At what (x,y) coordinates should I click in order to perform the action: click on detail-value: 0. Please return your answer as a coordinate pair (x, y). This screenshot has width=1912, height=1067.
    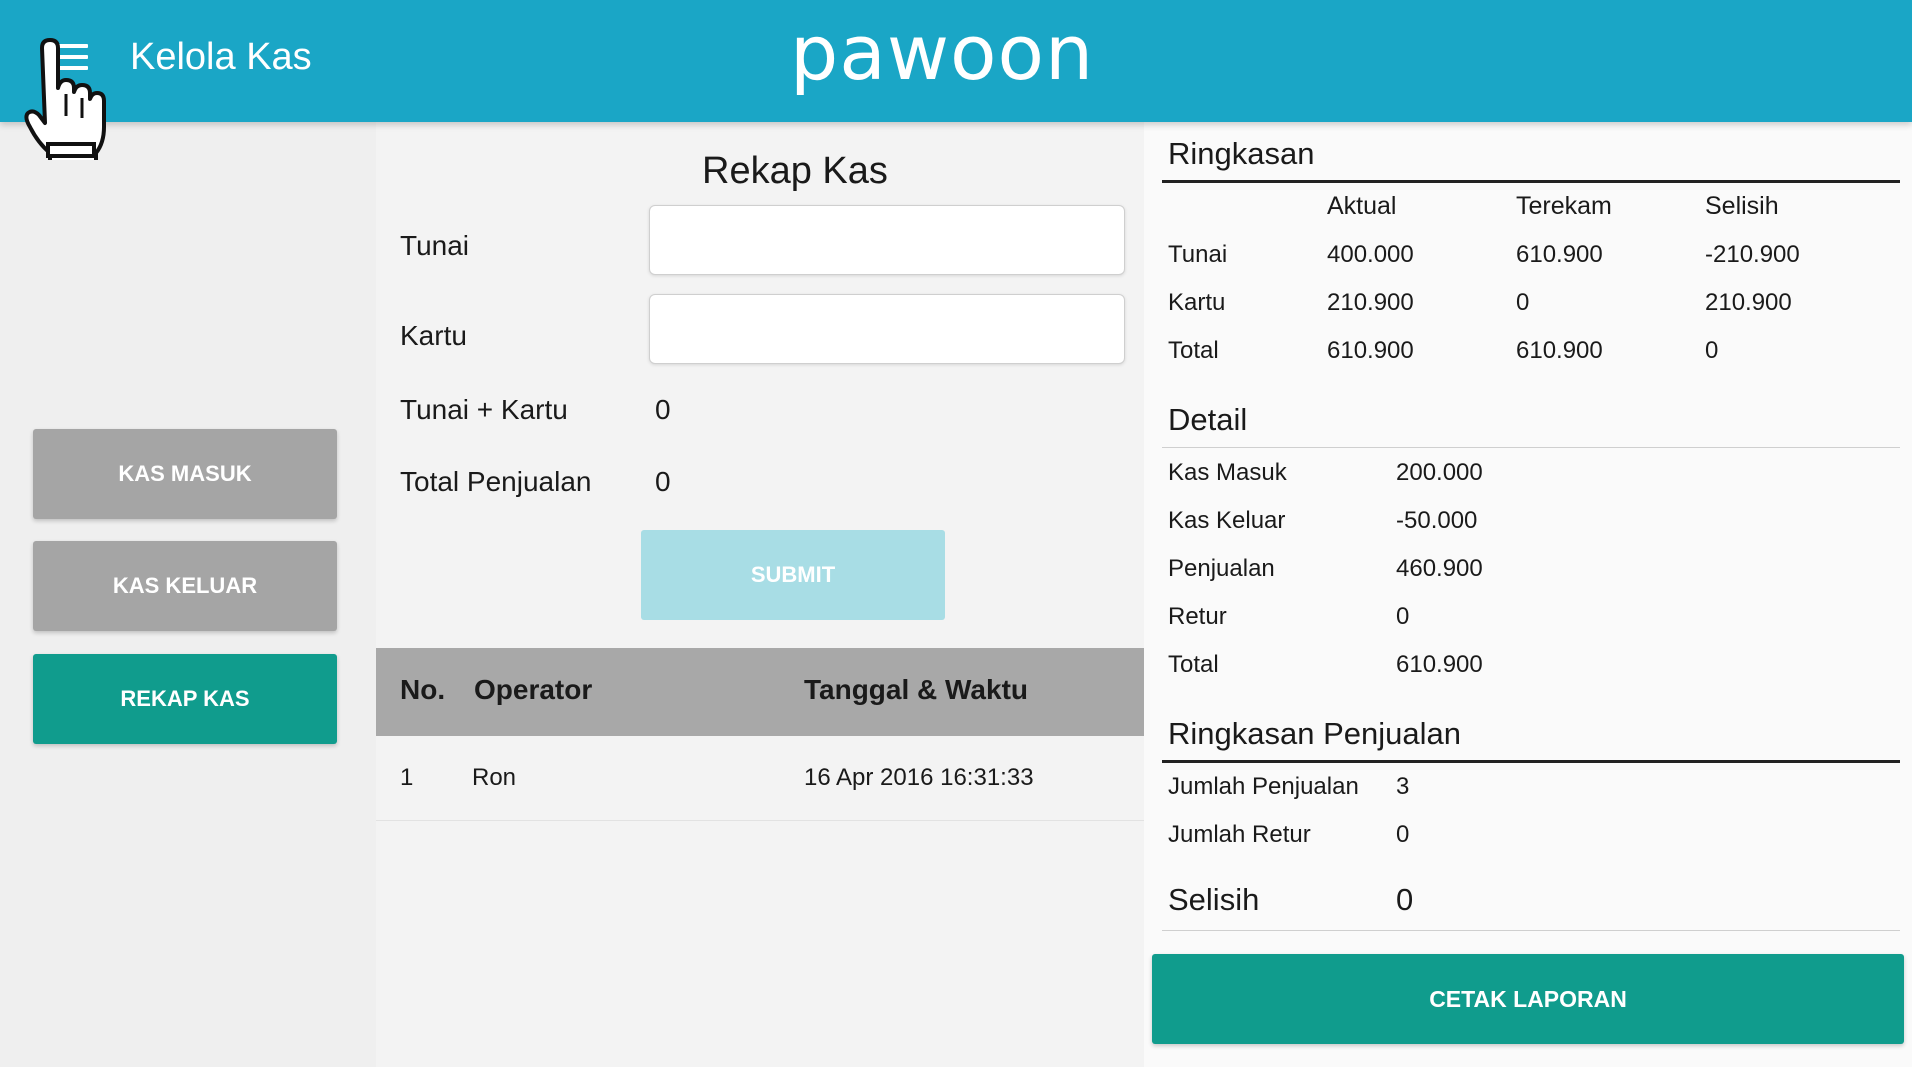
    Looking at the image, I should click on (1403, 616).